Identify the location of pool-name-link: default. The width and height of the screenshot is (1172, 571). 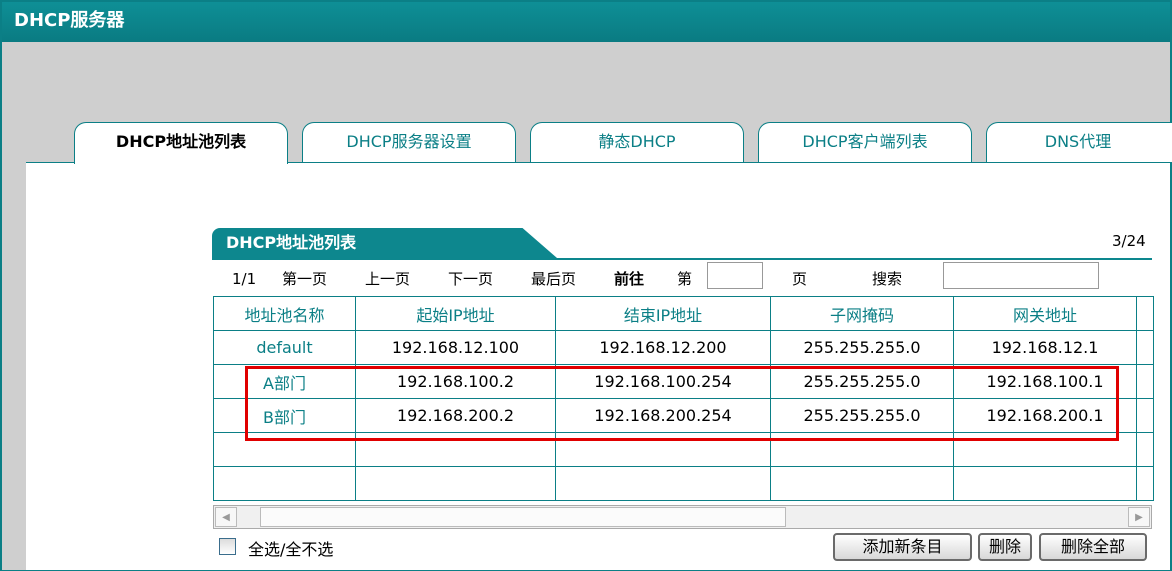
(284, 347).